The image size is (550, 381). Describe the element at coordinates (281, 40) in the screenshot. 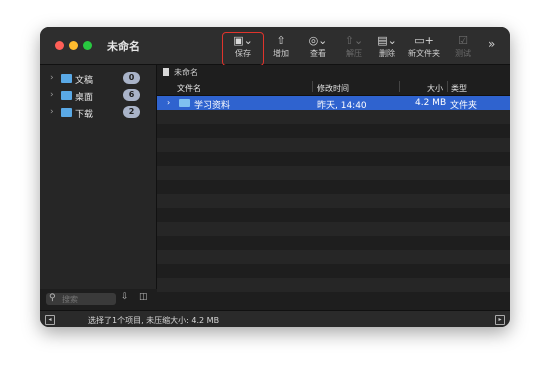

I see `add-icon: ⇧` at that location.